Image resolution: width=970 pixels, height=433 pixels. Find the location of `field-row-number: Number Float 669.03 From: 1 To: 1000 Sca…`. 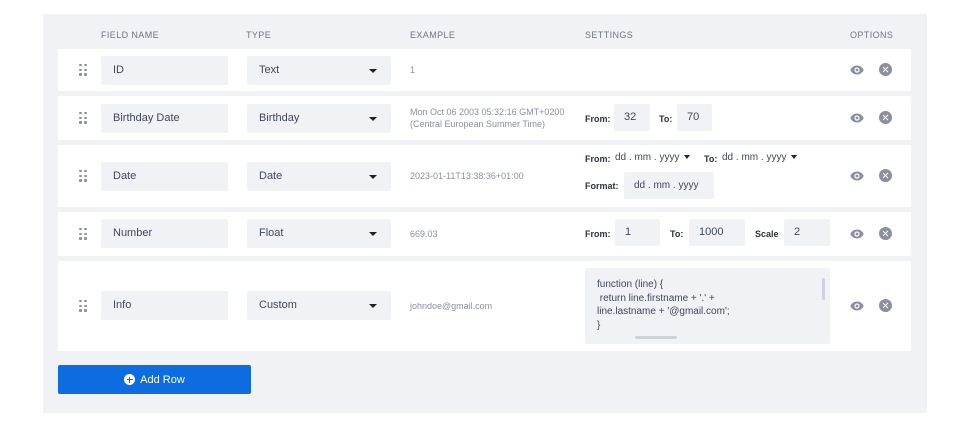

field-row-number: Number Float 669.03 From: 1 To: 1000 Sca… is located at coordinates (484, 234).